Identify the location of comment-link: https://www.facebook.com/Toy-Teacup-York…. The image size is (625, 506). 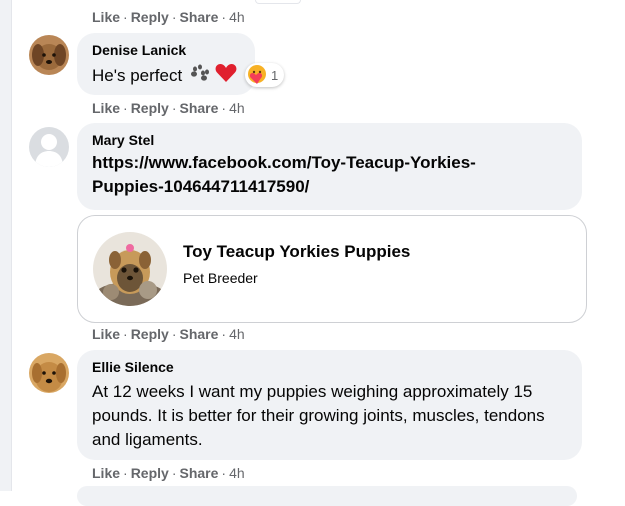
(307, 175).